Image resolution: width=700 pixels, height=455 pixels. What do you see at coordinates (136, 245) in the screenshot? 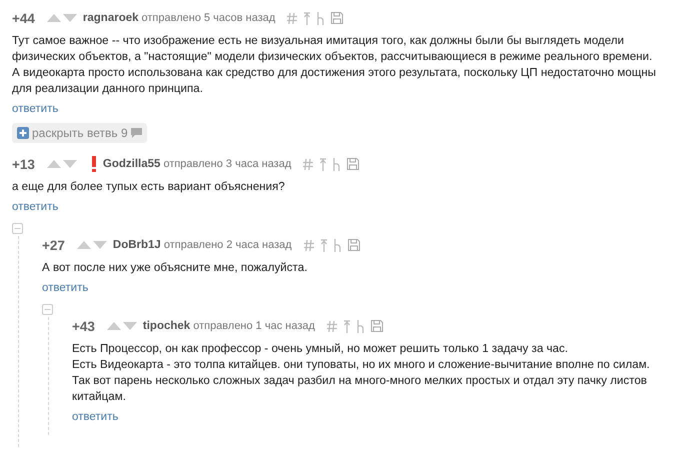
I see `author-name: DoBrb1J` at bounding box center [136, 245].